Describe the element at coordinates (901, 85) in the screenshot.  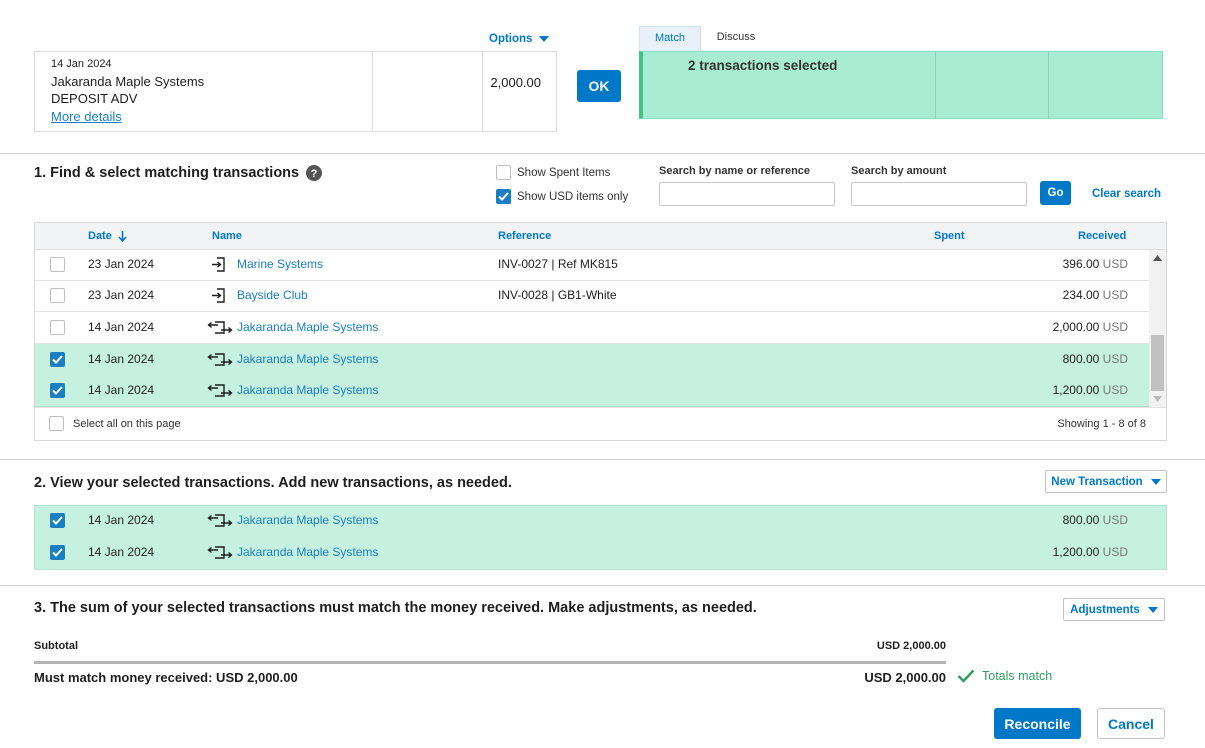
I see `match-panel: 2 transactions selected` at that location.